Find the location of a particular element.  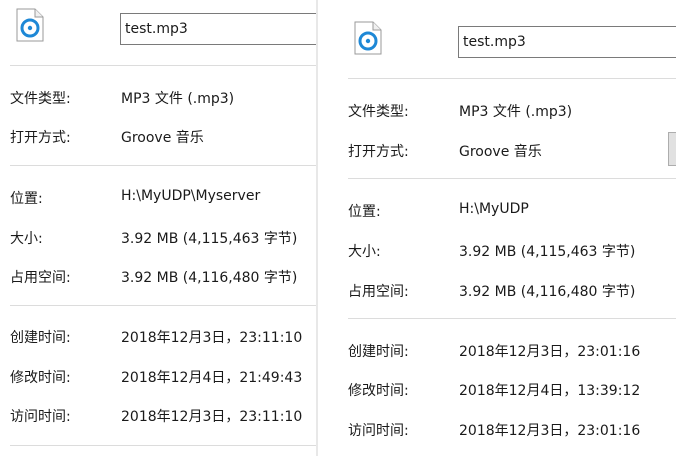

change-button is located at coordinates (672, 149).